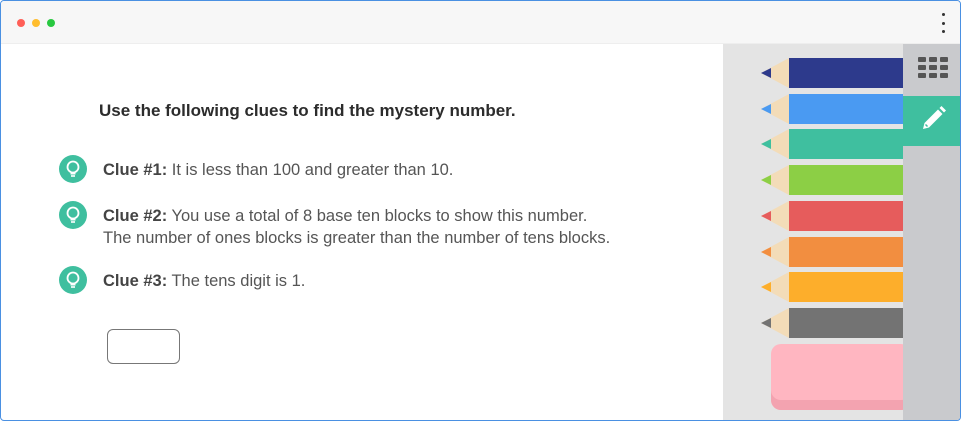 The image size is (961, 421). What do you see at coordinates (21, 23) in the screenshot?
I see `close-window-button` at bounding box center [21, 23].